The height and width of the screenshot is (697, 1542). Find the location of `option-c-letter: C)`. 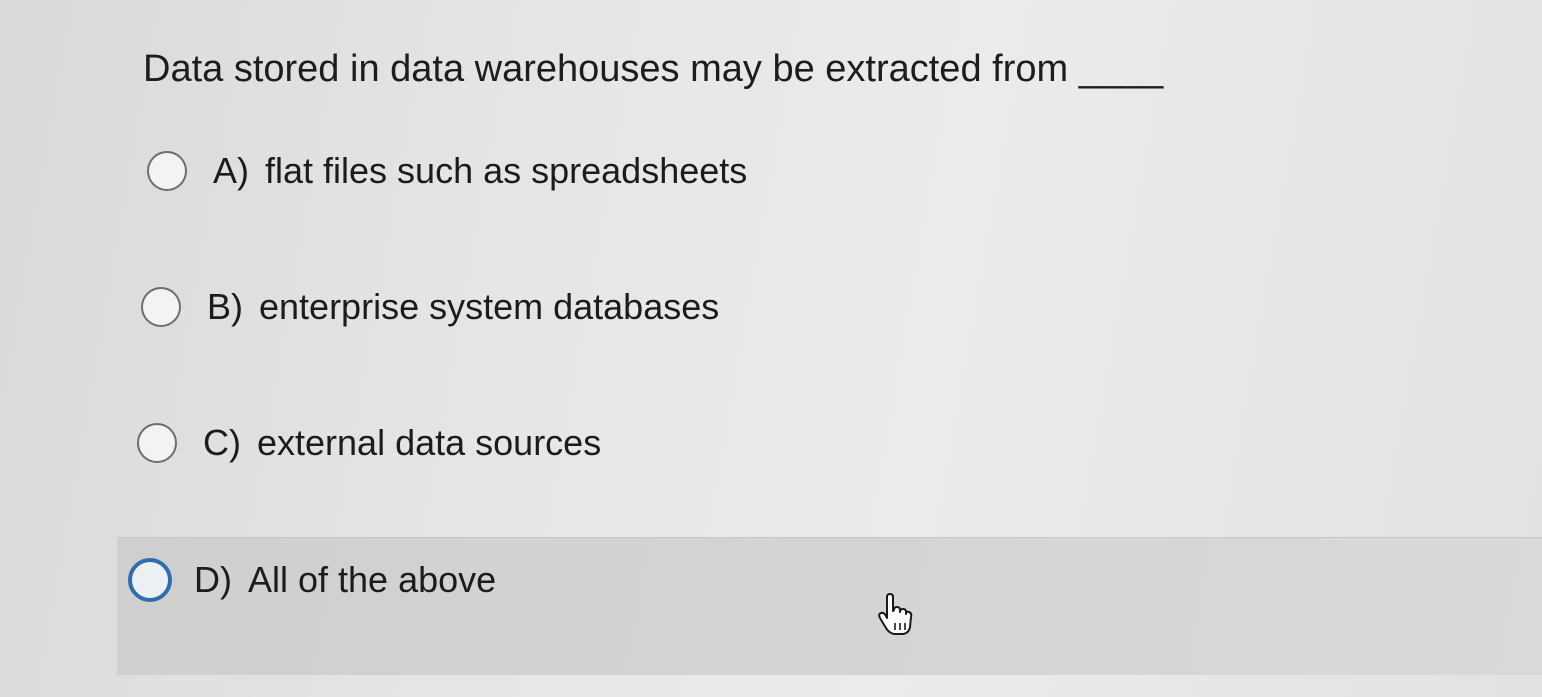

option-c-letter: C) is located at coordinates (222, 442).